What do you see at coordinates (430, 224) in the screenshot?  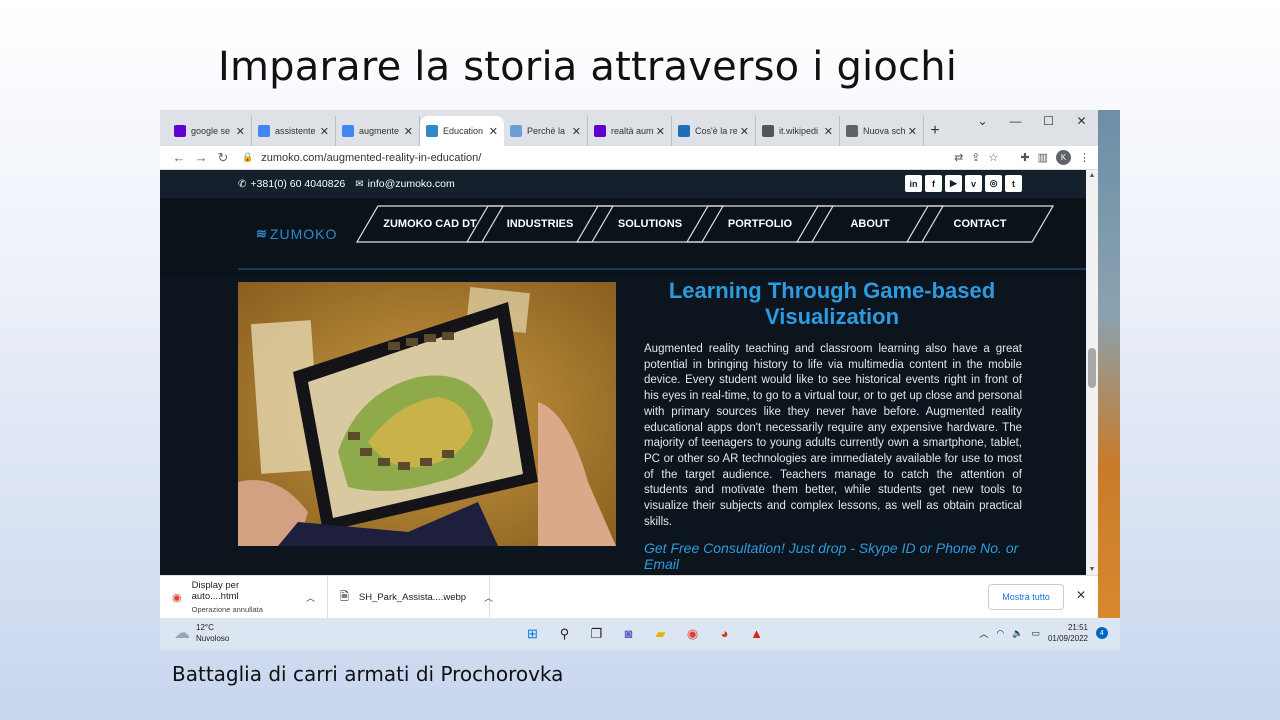 I see `menu-label: ZUMOKO CAD DT` at bounding box center [430, 224].